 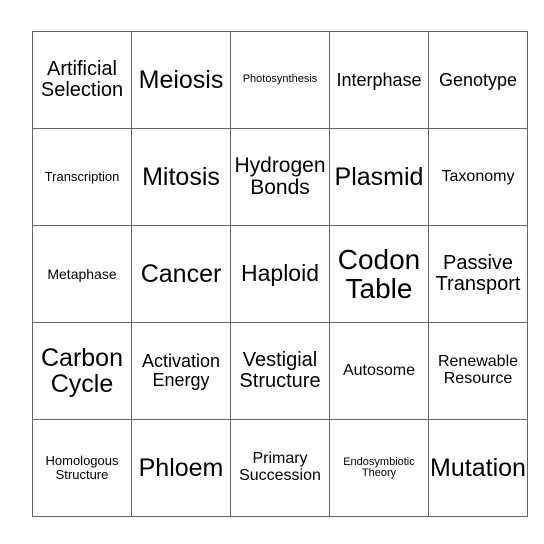 I want to click on bingo-cell: Genotype, so click(x=478, y=80).